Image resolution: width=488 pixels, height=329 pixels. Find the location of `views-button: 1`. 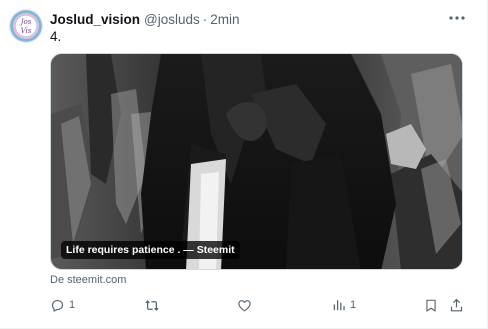

views-button: 1 is located at coordinates (344, 305).